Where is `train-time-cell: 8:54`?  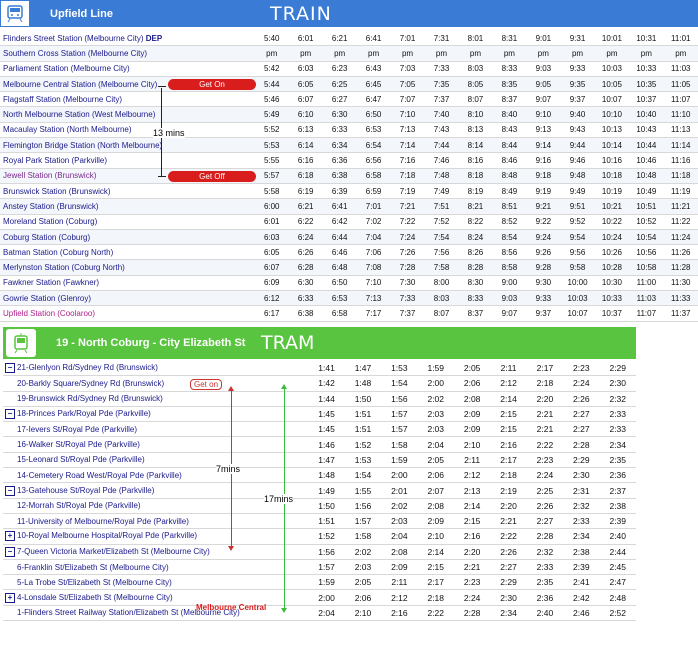
train-time-cell: 8:54 is located at coordinates (509, 237).